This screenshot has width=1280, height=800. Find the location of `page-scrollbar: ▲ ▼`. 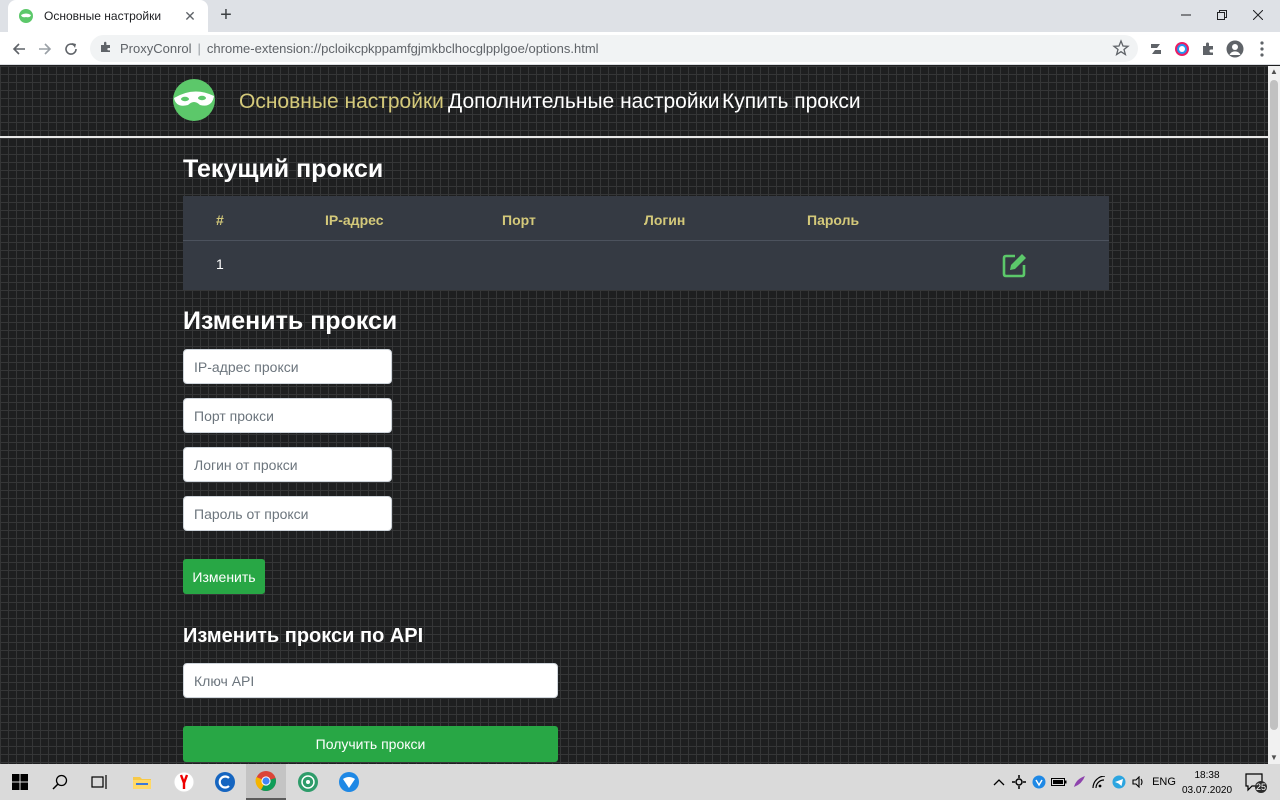

page-scrollbar: ▲ ▼ is located at coordinates (1274, 415).